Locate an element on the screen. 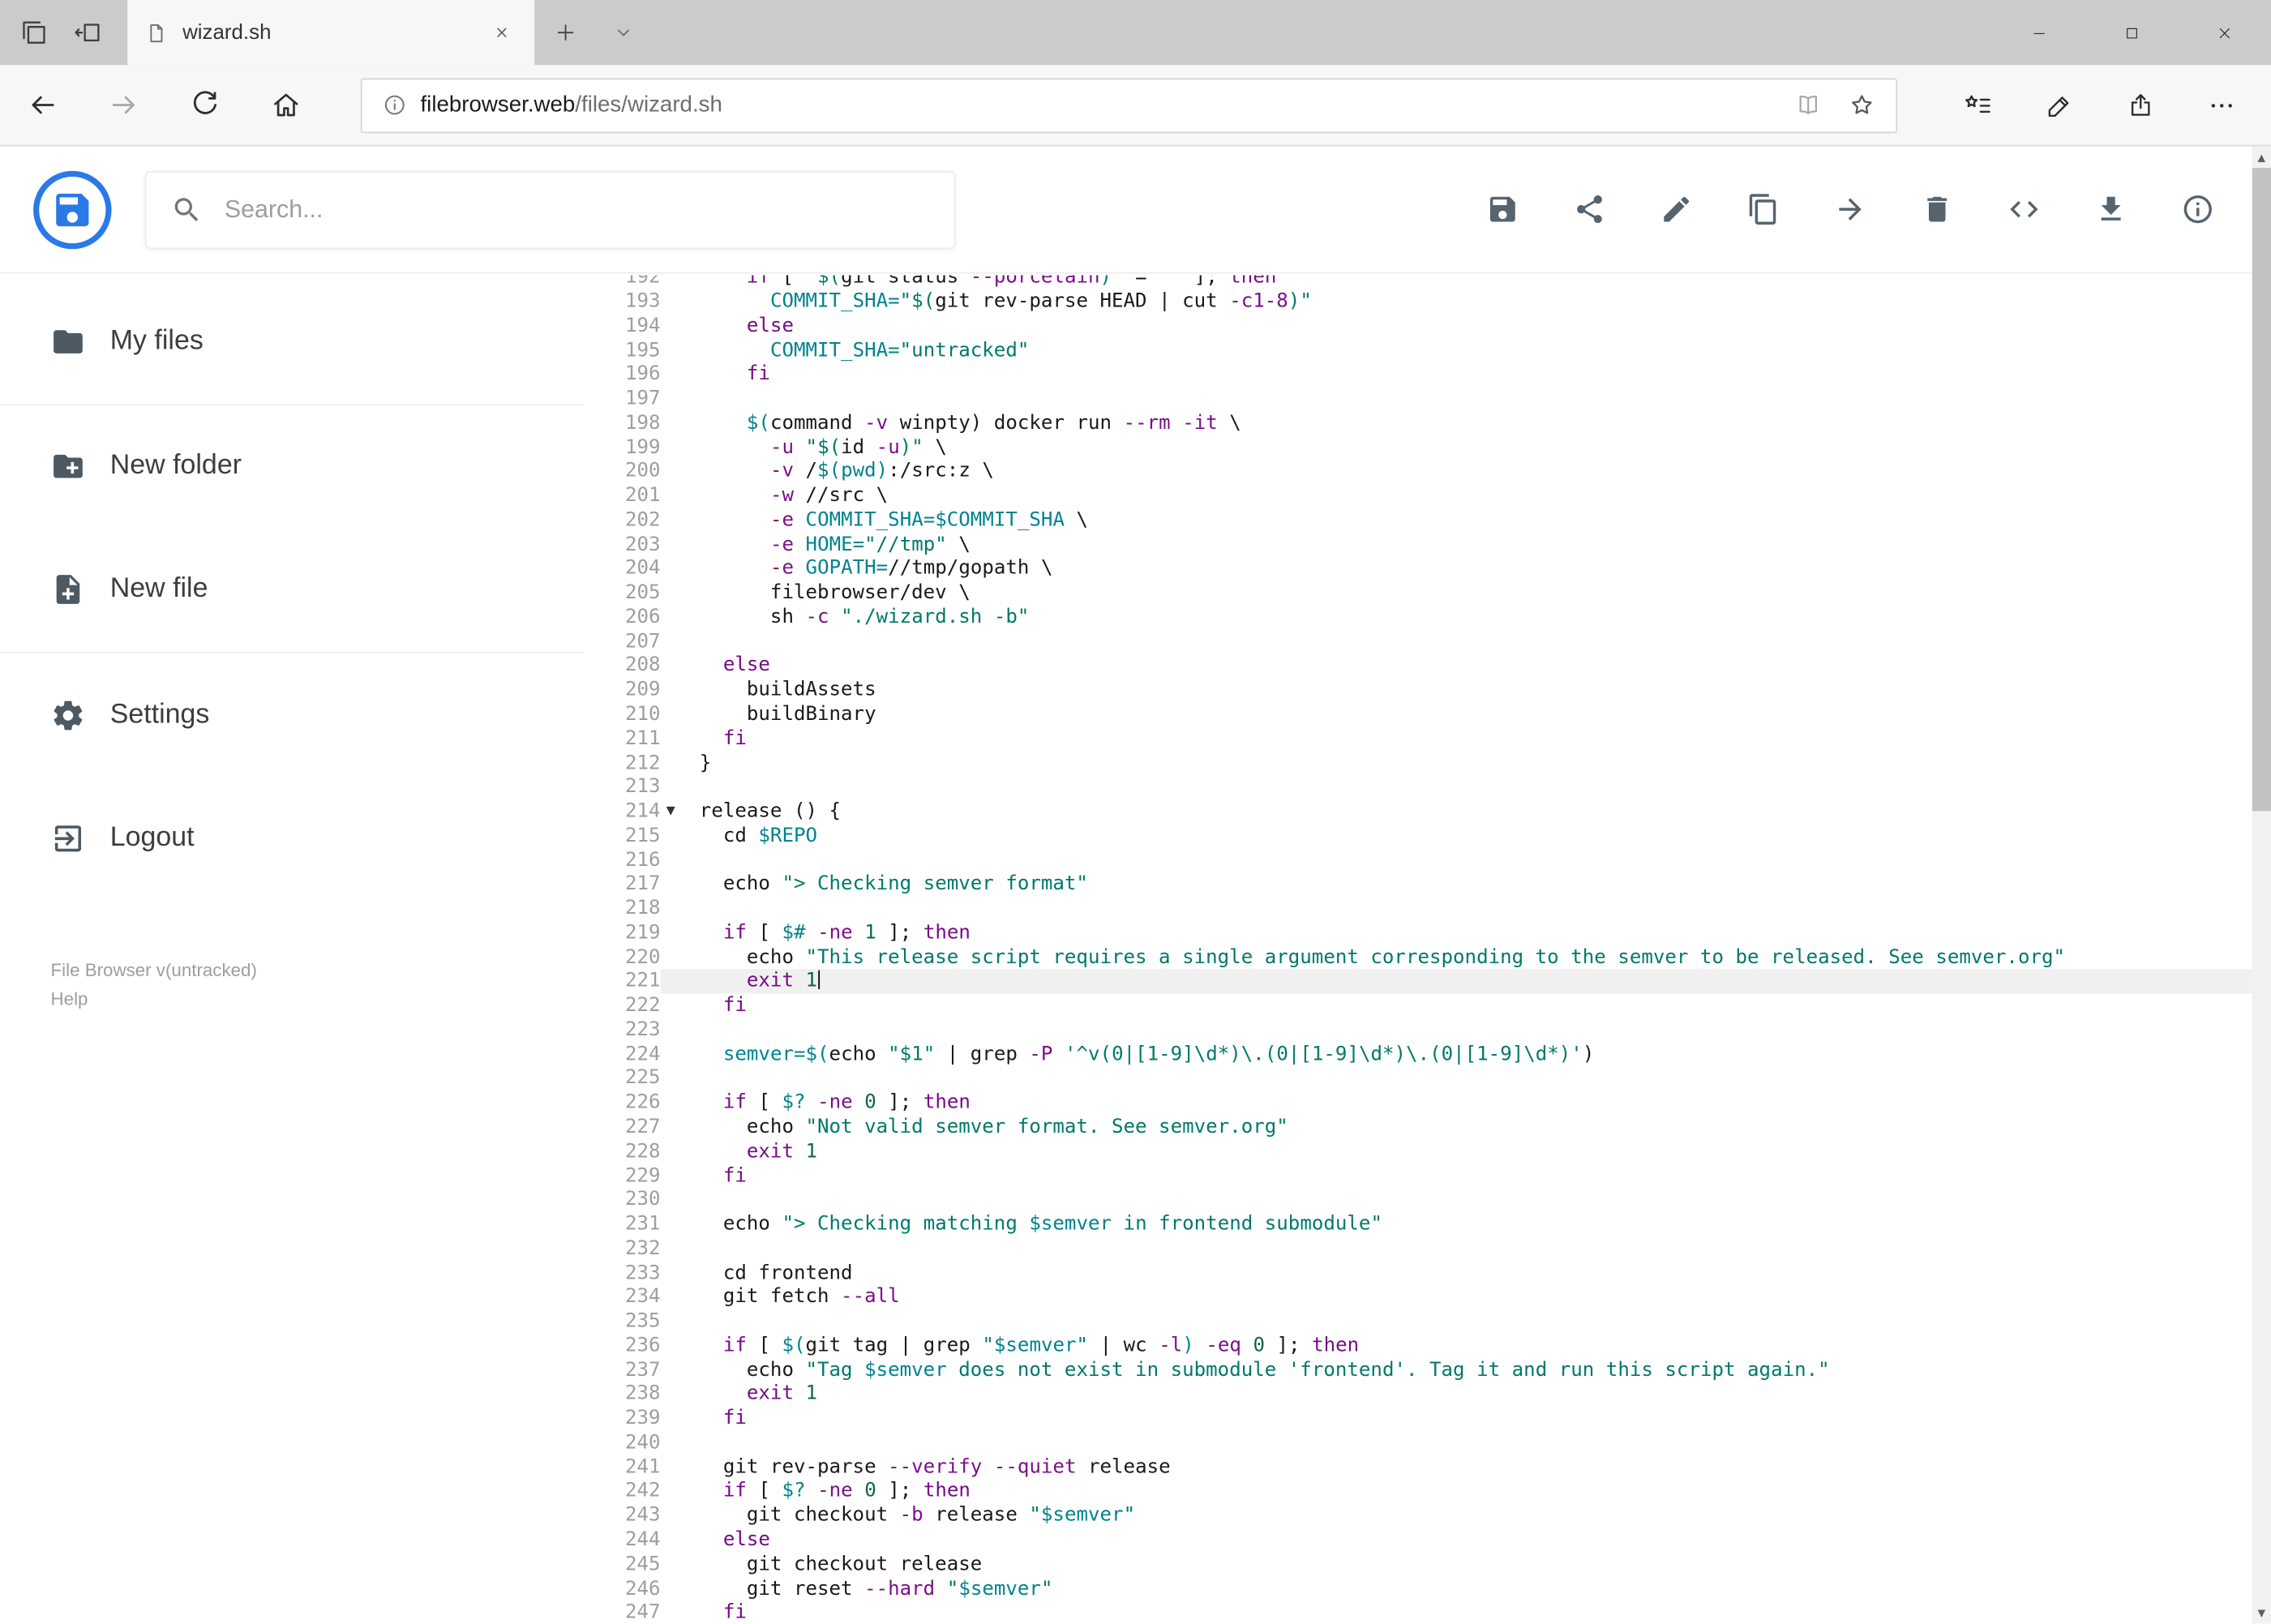  scroll-down-arrow-icon: ▼ is located at coordinates (2261, 1613).